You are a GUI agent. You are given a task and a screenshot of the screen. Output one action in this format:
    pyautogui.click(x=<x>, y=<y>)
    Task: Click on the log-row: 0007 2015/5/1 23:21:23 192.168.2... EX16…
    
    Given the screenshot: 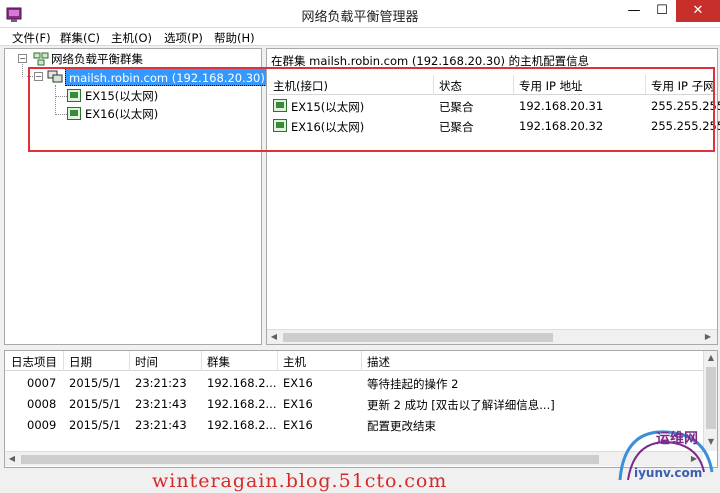 What is the action you would take?
    pyautogui.click(x=355, y=383)
    